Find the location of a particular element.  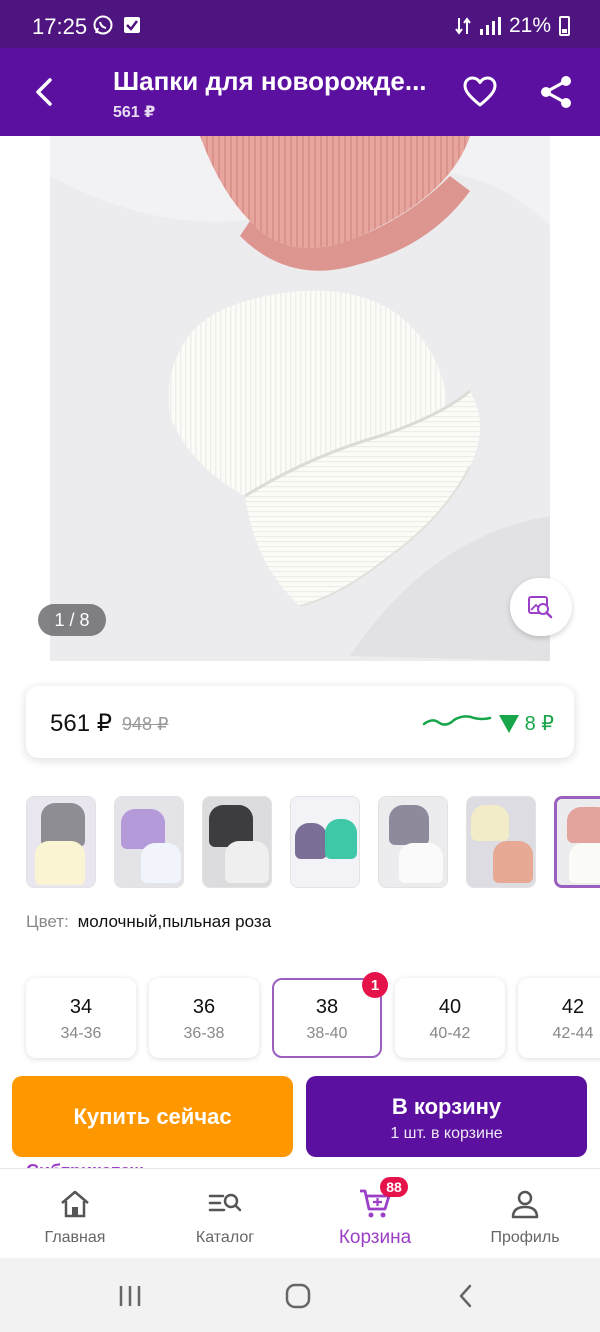

add-to-cart-button: В корзину 1 шт. в корзине is located at coordinates (446, 1116).